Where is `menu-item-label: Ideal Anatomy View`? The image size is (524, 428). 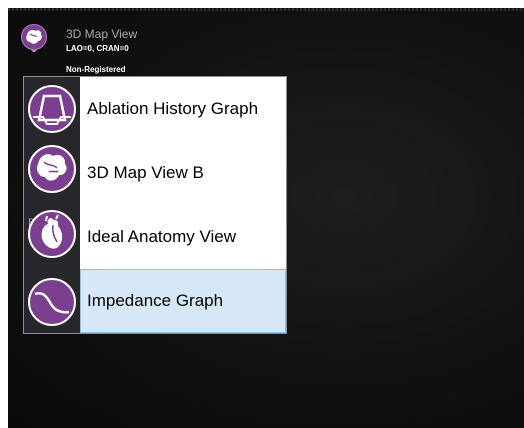 menu-item-label: Ideal Anatomy View is located at coordinates (161, 236).